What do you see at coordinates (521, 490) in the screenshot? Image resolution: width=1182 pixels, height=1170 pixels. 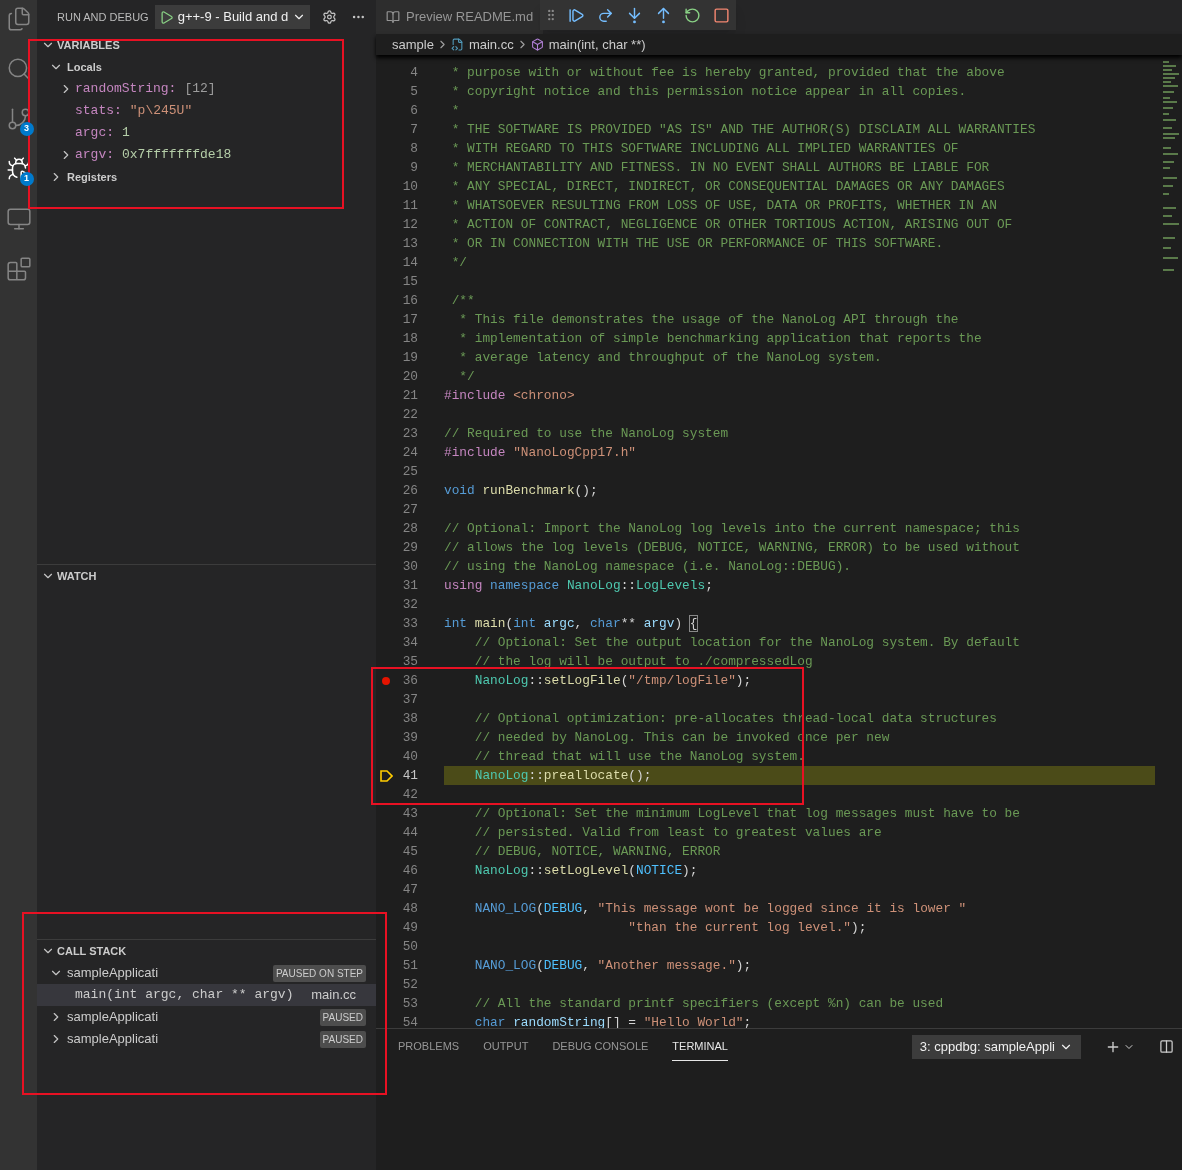 I see `code-line: void runBenchmark();` at bounding box center [521, 490].